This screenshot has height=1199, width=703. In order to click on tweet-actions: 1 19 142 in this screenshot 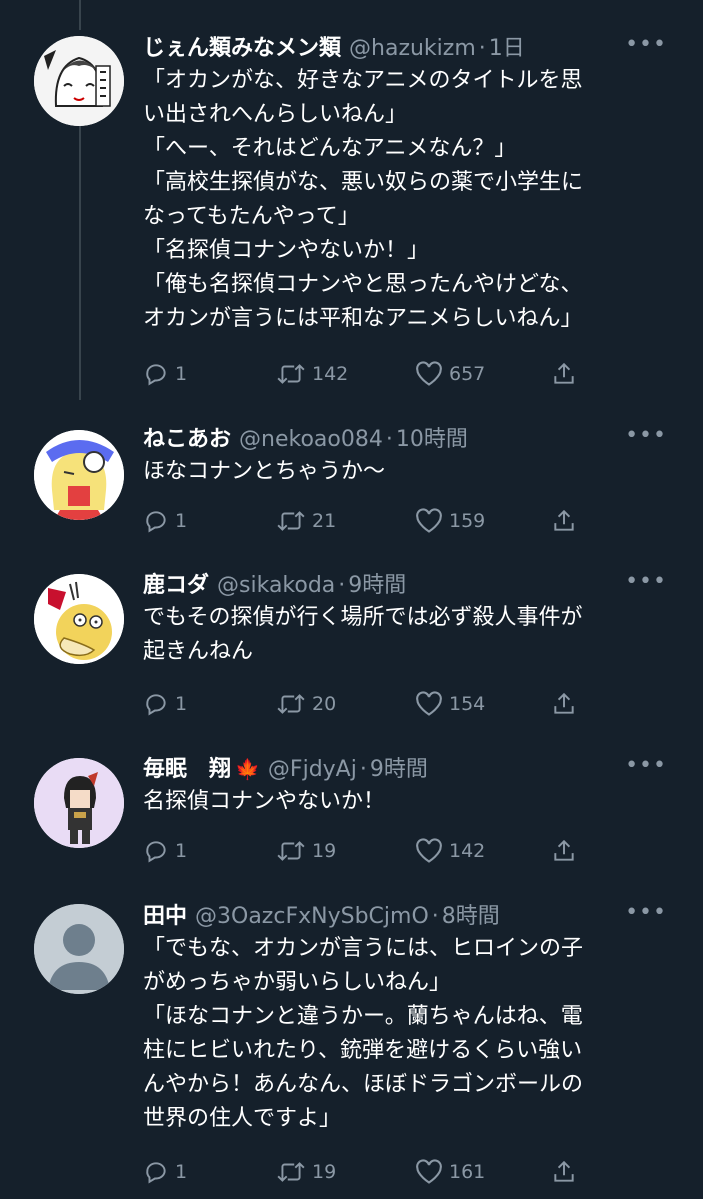, I will do `click(363, 853)`.